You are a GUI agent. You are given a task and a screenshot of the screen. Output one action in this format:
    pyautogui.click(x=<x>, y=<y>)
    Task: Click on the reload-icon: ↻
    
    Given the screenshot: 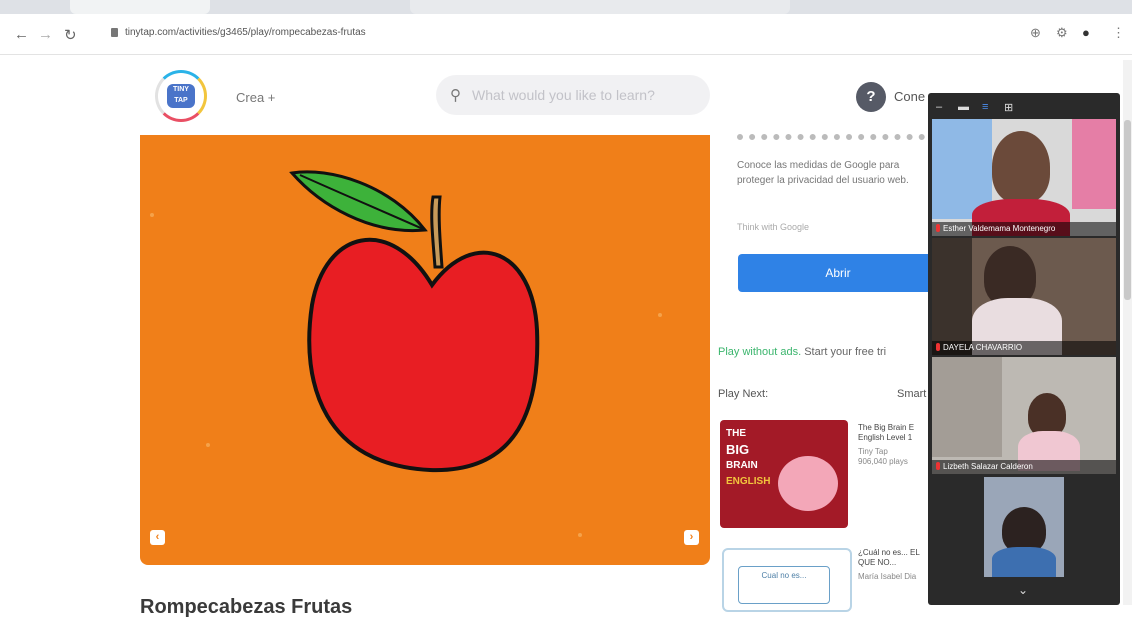 What is the action you would take?
    pyautogui.click(x=70, y=35)
    